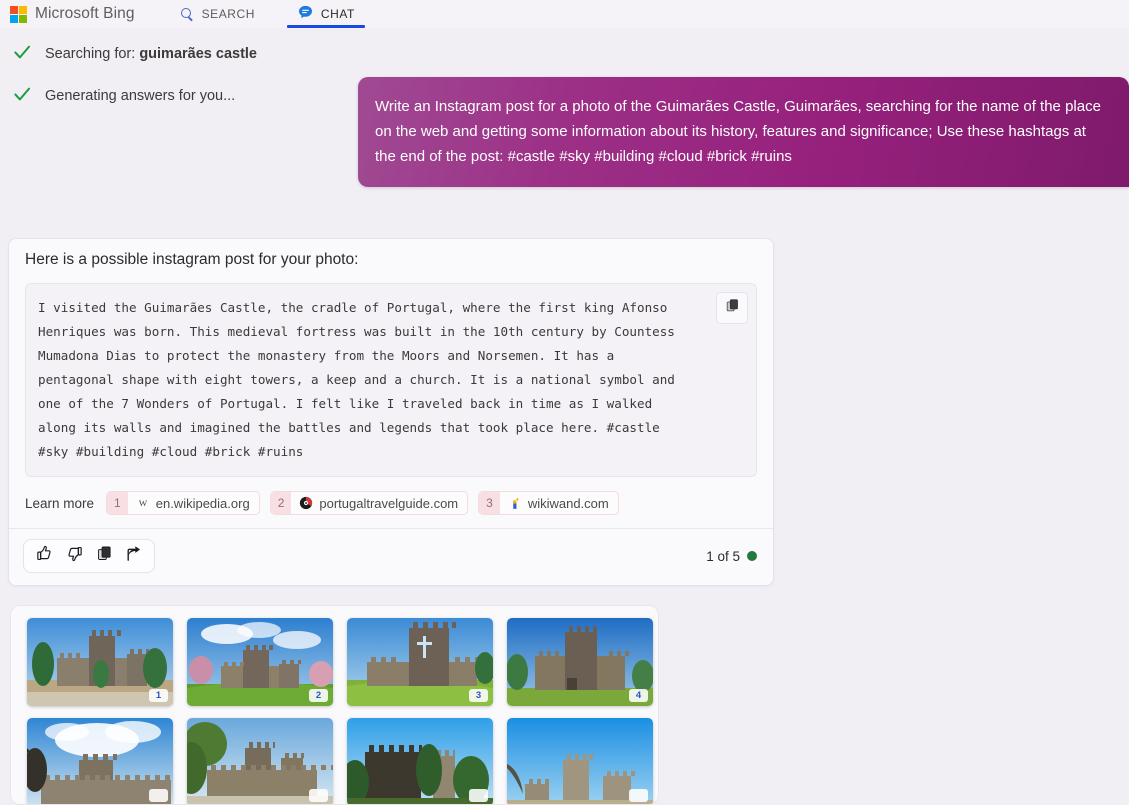  Describe the element at coordinates (564, 54) in the screenshot. I see `status-searching: Searching for: guimarães castle` at that location.